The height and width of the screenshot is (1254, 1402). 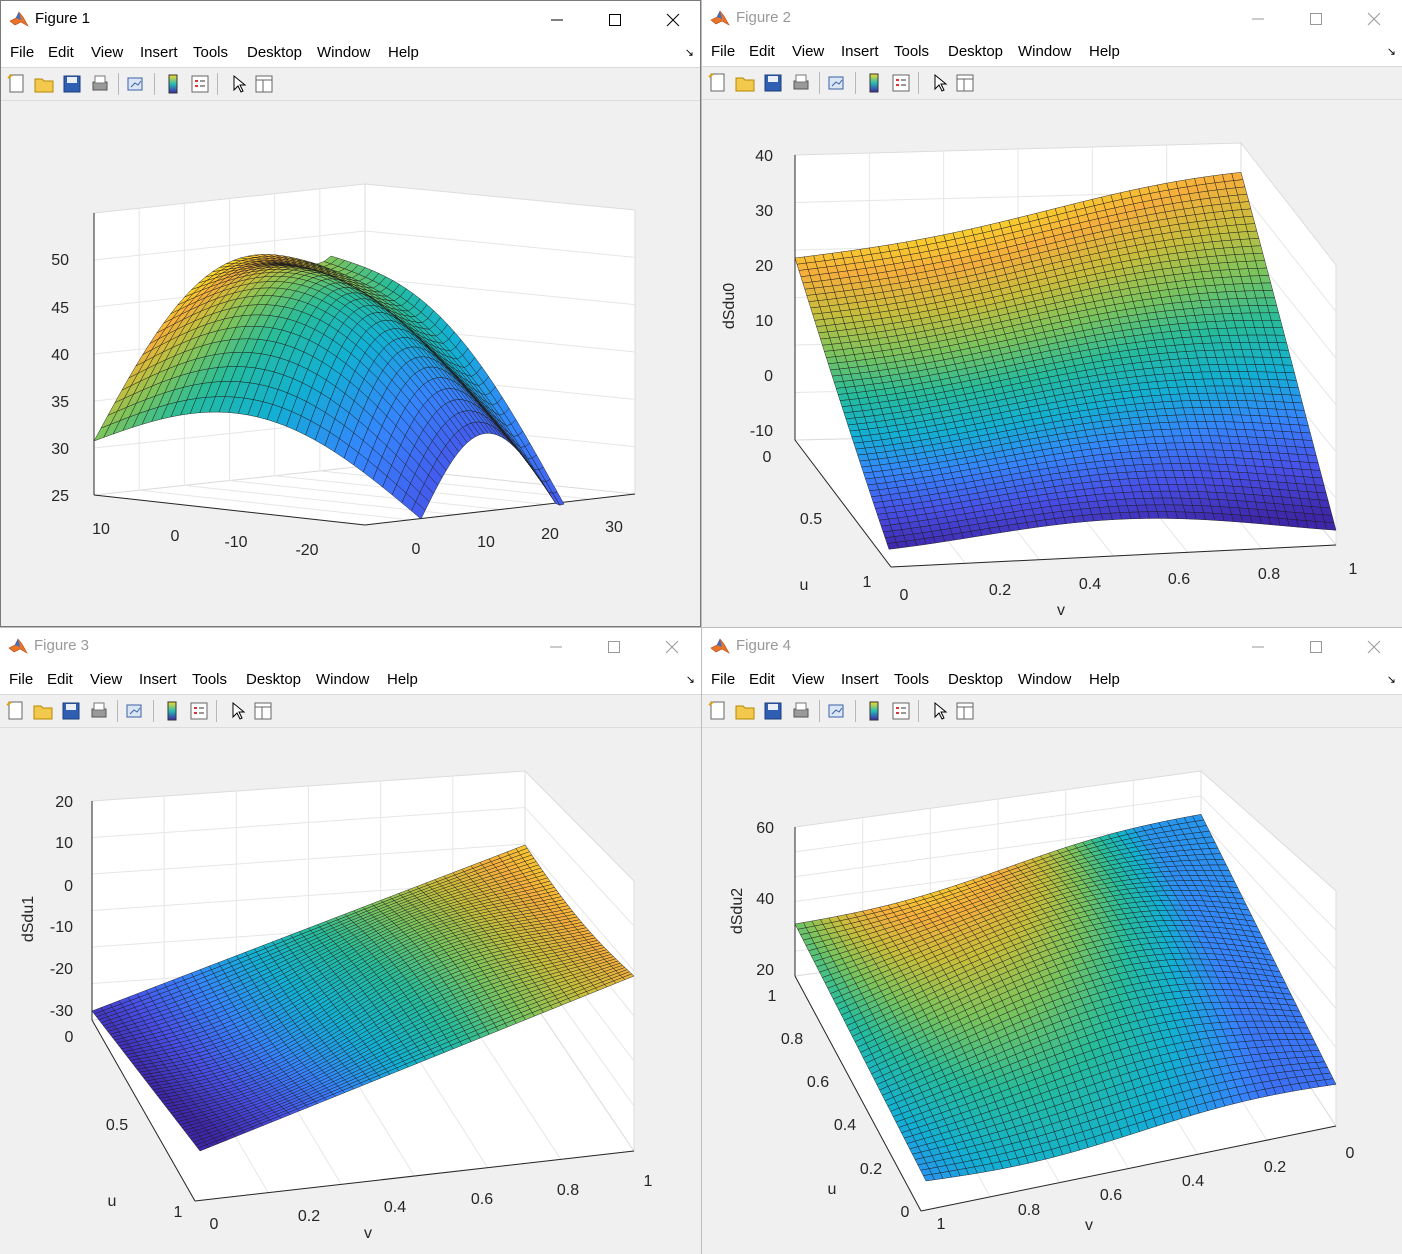 What do you see at coordinates (350, 19) in the screenshot?
I see `title-bar: Figure 1` at bounding box center [350, 19].